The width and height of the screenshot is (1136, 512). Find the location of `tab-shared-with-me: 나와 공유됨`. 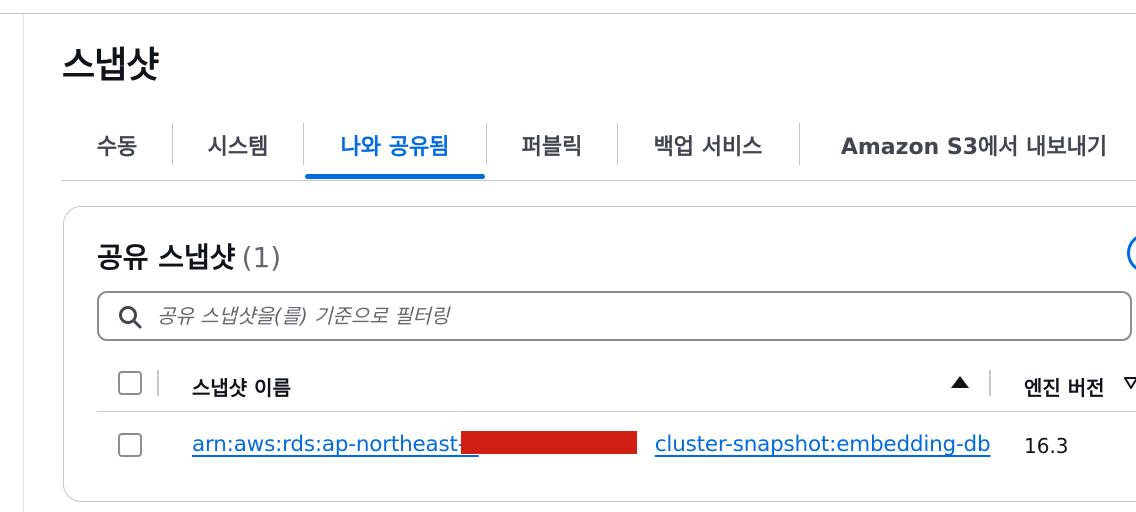

tab-shared-with-me: 나와 공유됨 is located at coordinates (395, 145).